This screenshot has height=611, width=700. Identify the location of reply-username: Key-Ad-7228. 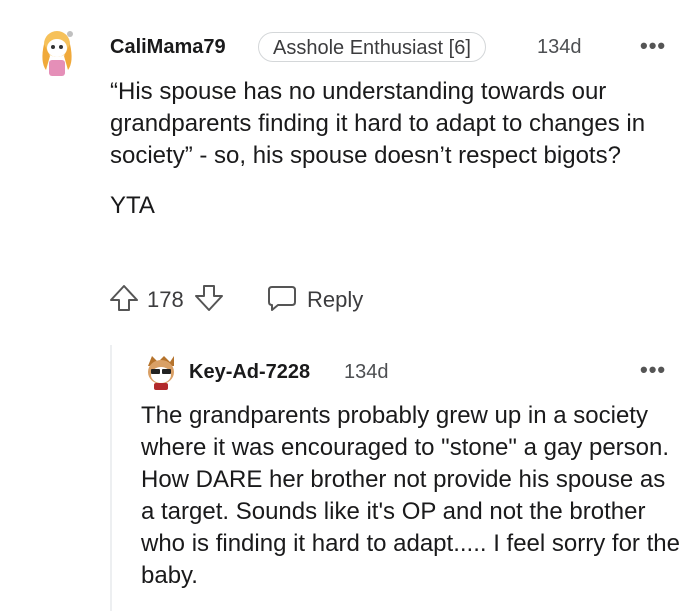
(249, 372).